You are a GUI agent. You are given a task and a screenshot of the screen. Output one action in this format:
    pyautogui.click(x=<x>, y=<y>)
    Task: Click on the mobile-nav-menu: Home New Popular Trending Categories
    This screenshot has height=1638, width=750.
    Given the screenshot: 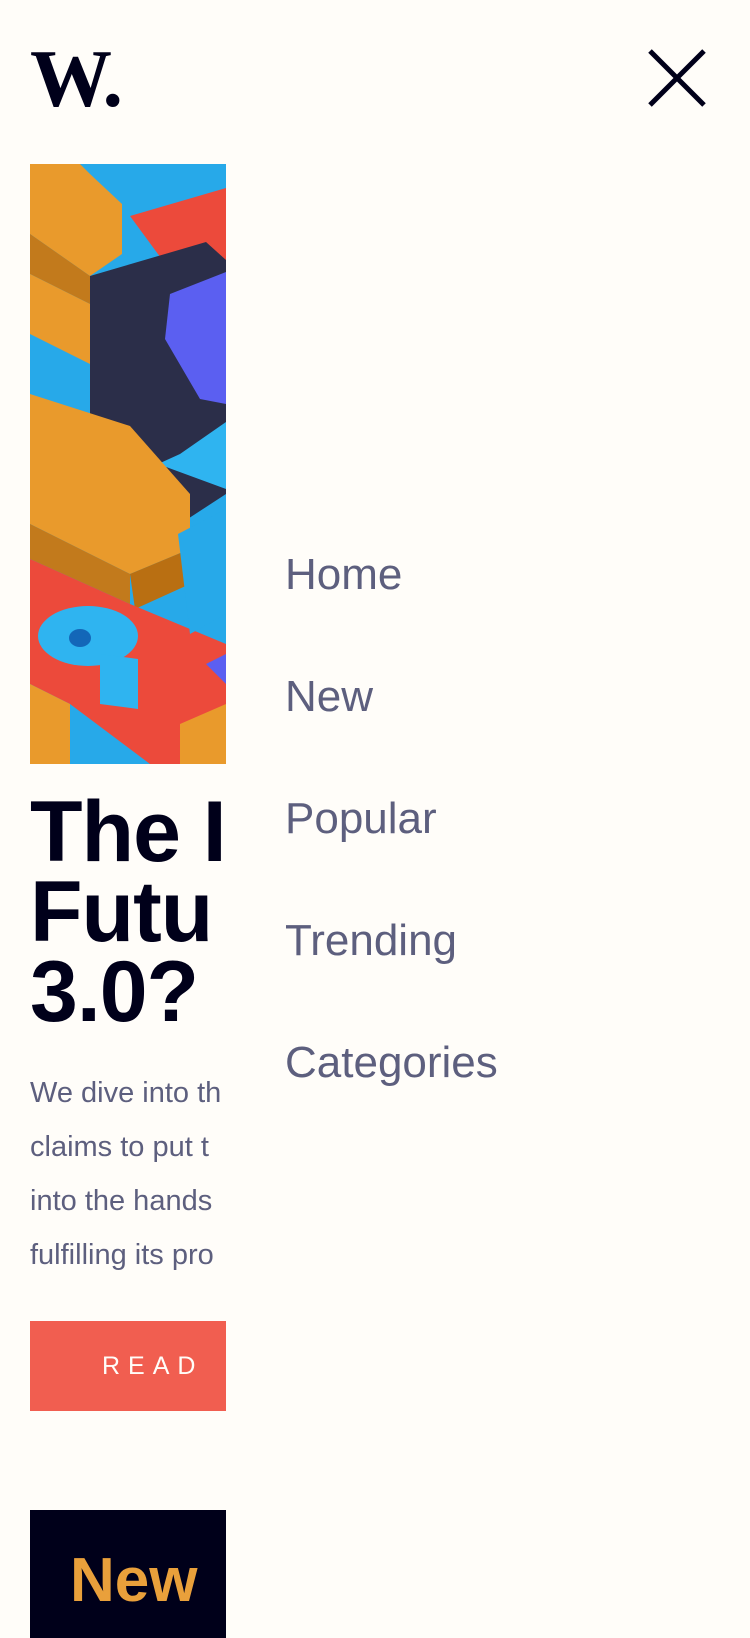 What is the action you would take?
    pyautogui.click(x=391, y=850)
    